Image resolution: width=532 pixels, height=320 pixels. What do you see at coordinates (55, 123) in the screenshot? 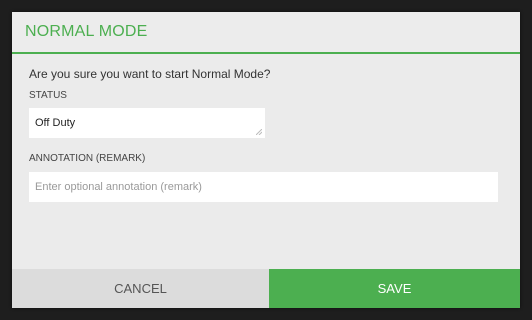
I see `status-value: Off Duty` at bounding box center [55, 123].